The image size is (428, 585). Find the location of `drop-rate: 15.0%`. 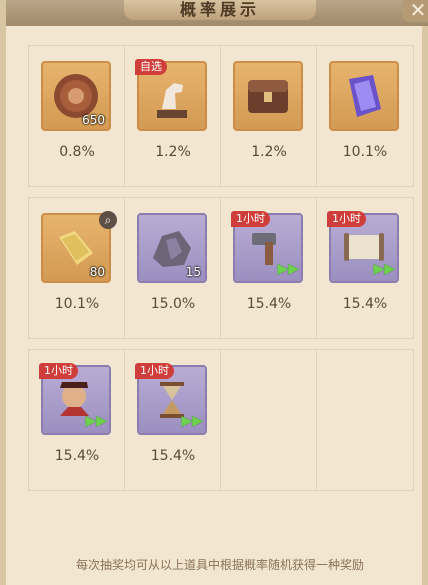

drop-rate: 15.0% is located at coordinates (173, 304).